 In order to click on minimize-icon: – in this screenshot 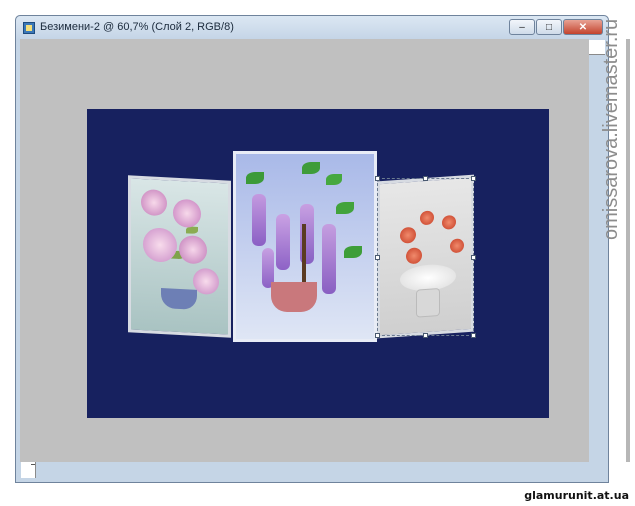, I will do `click(522, 27)`.